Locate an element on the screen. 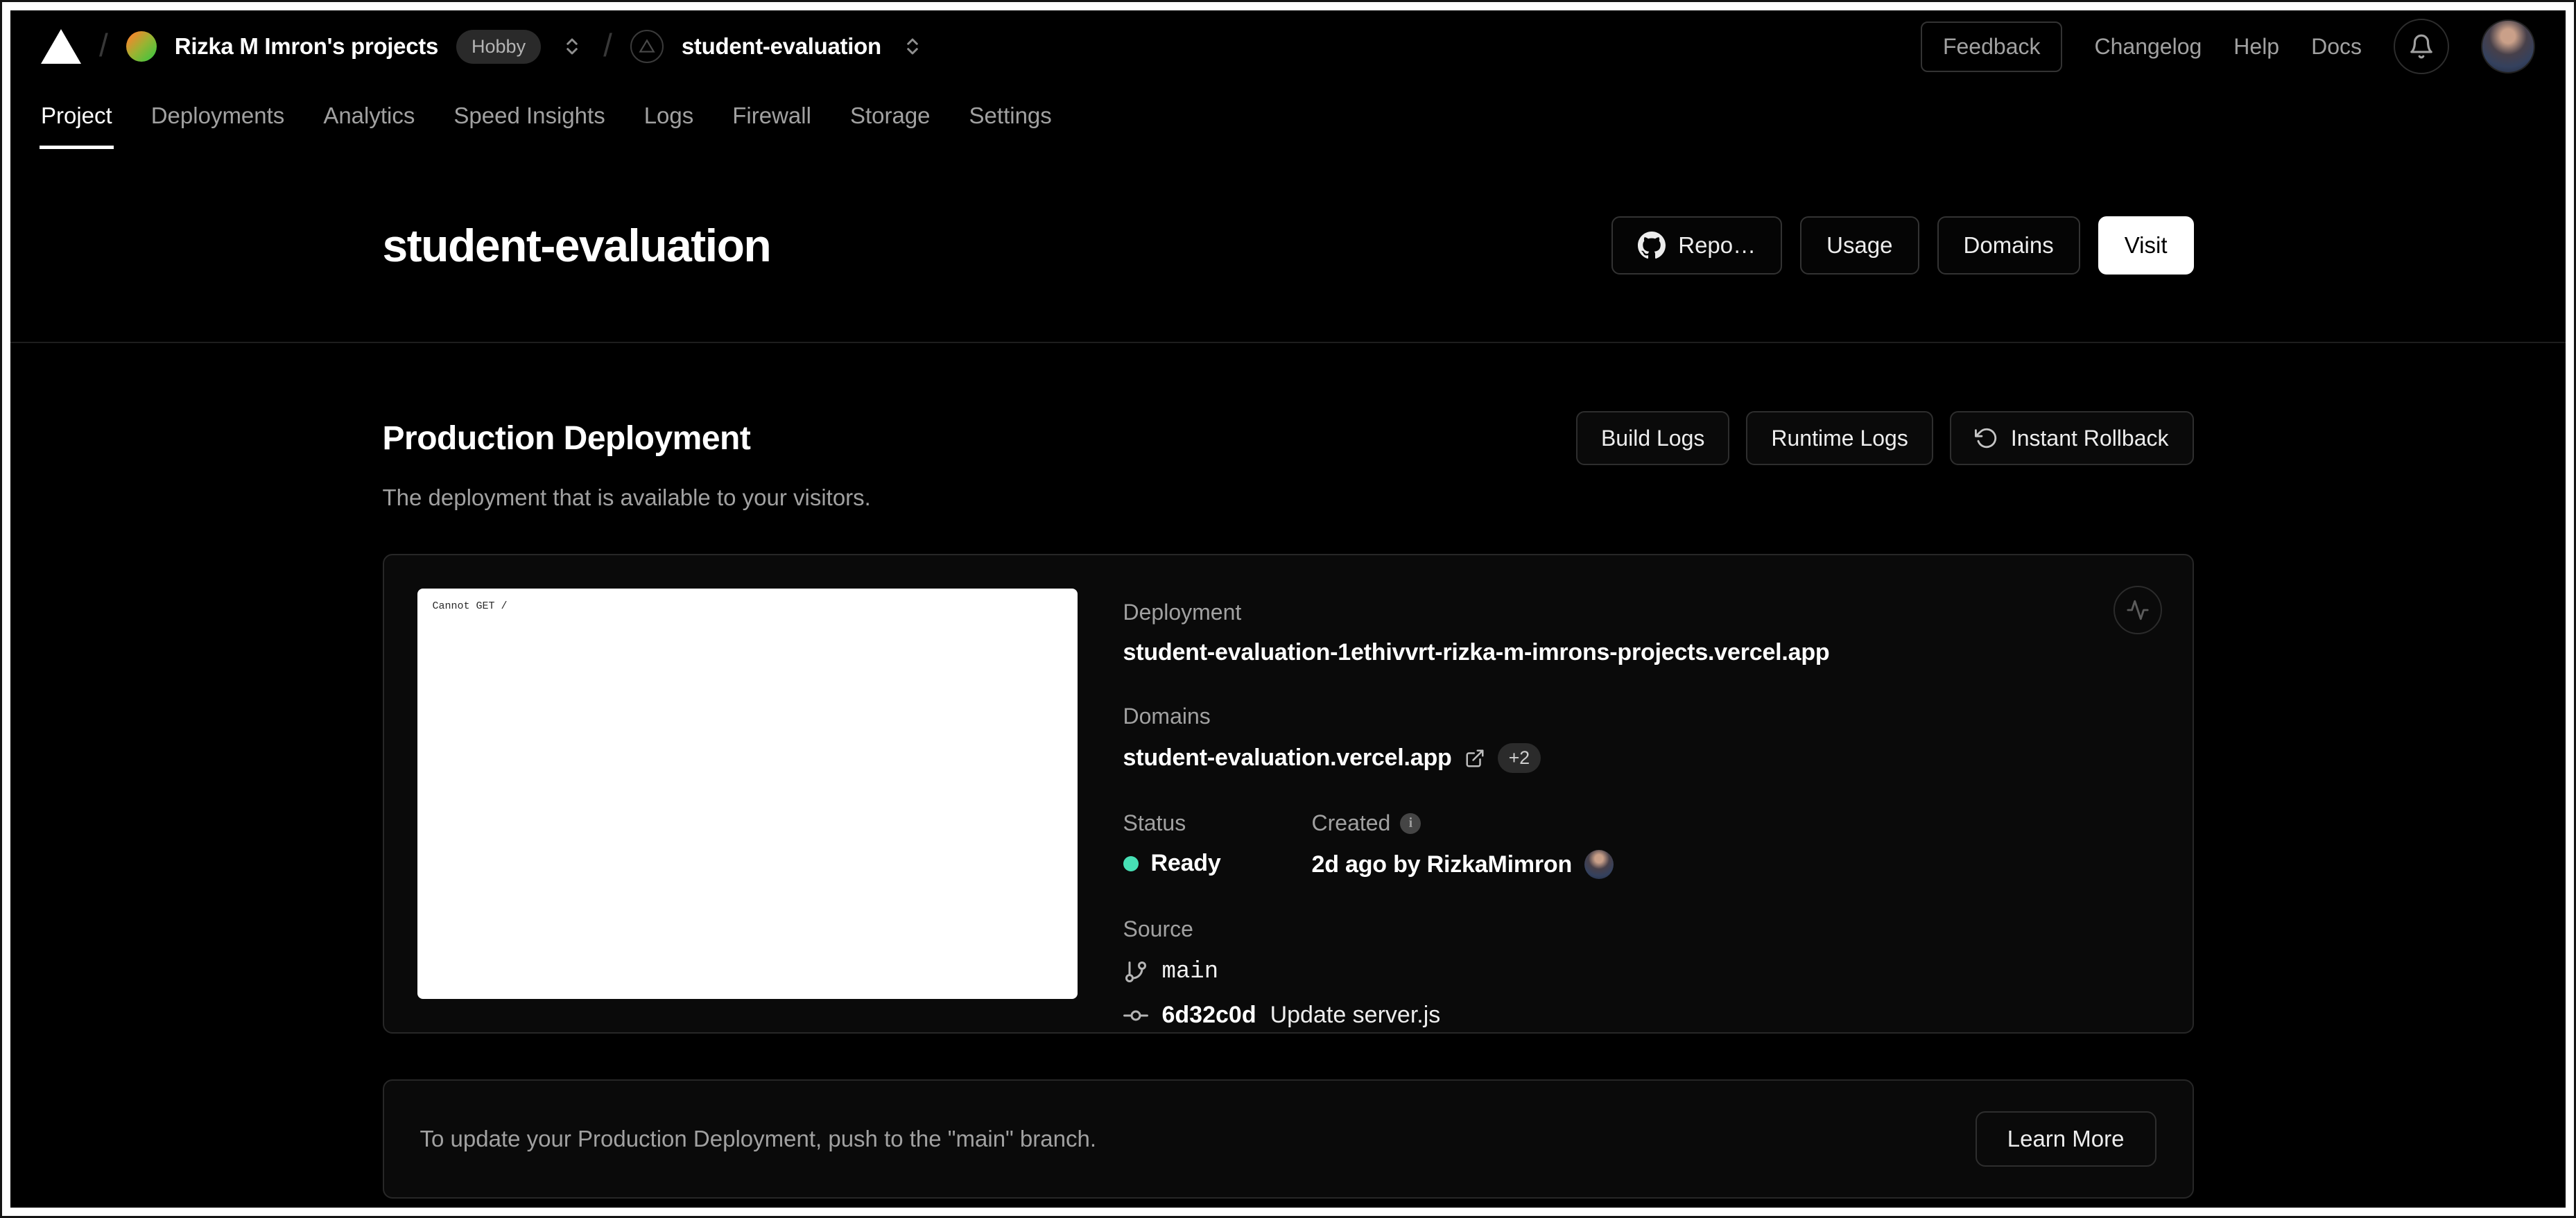 The image size is (2576, 1218). github-icon is located at coordinates (1652, 246).